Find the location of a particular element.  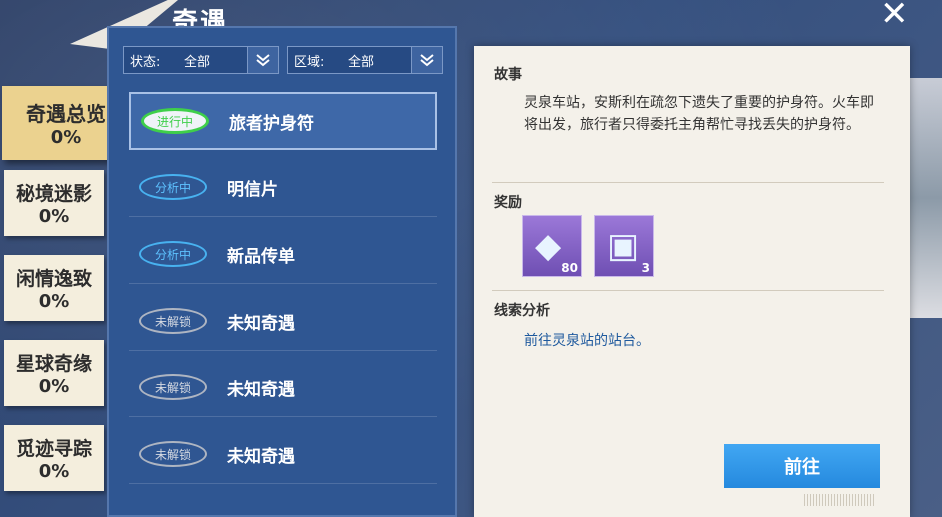

tab-trace: 觅迹寻踪 0% is located at coordinates (54, 458).